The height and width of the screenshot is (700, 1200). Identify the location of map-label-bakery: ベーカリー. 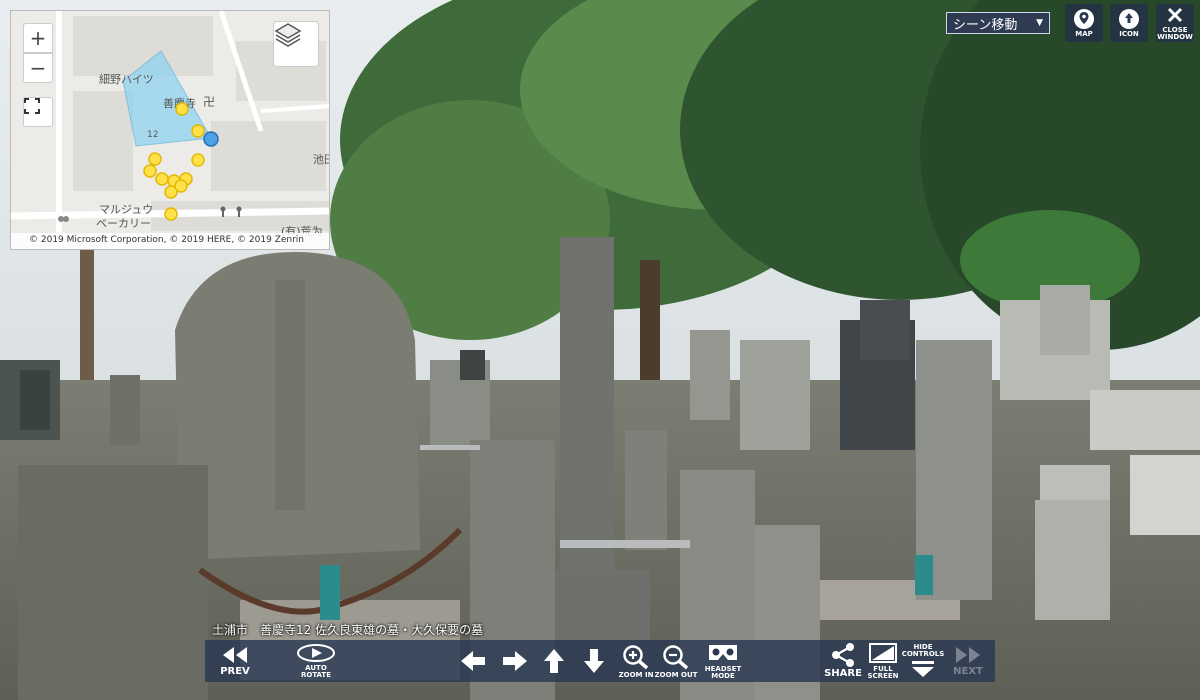
(123, 223).